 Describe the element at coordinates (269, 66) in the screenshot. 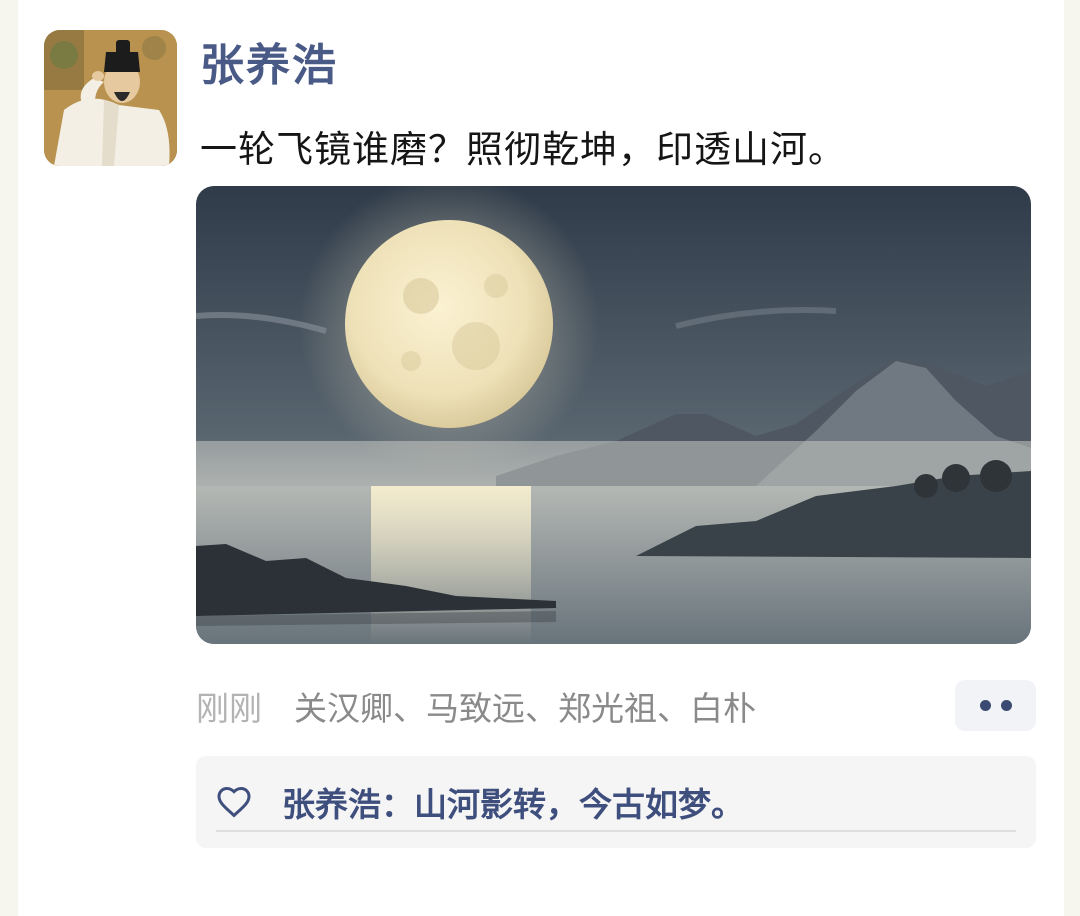

I see `author-name: 张养浩` at that location.